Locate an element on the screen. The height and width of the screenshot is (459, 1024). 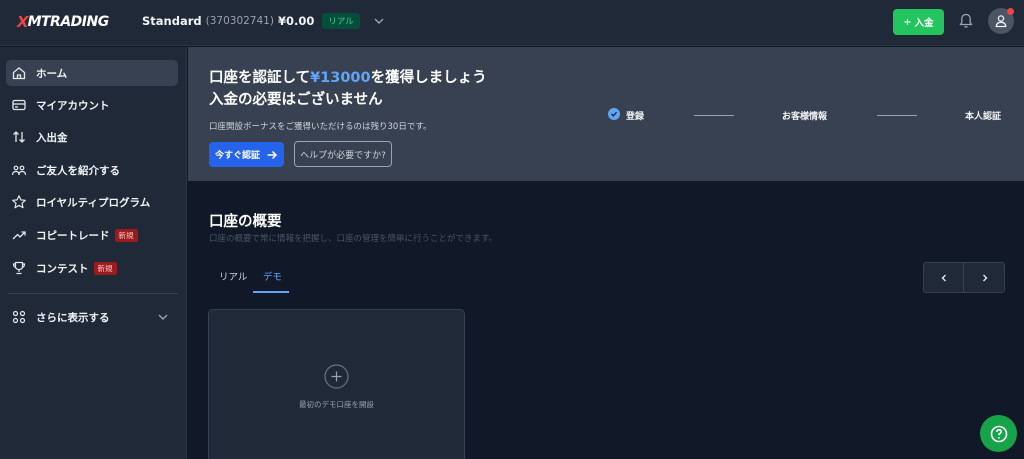
help-question-icon is located at coordinates (998, 433).